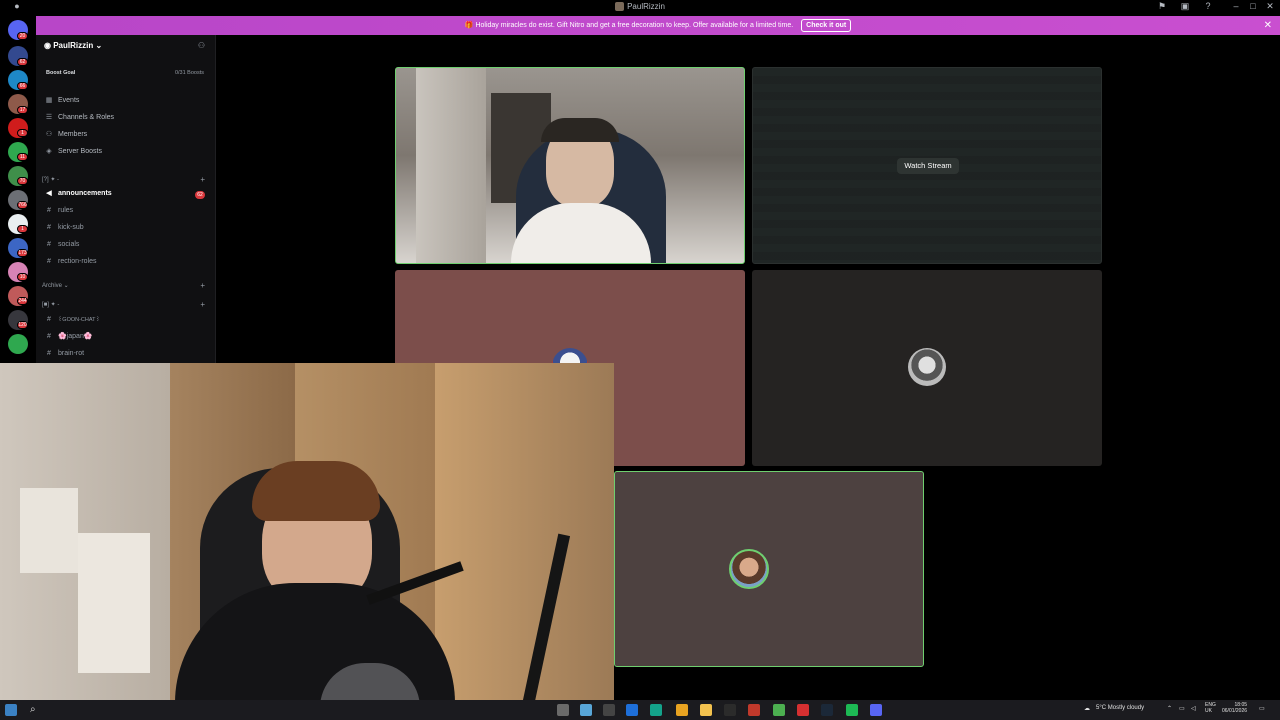 The image size is (1280, 720). What do you see at coordinates (640, 7) in the screenshot?
I see `window-title: PaulRizzin` at bounding box center [640, 7].